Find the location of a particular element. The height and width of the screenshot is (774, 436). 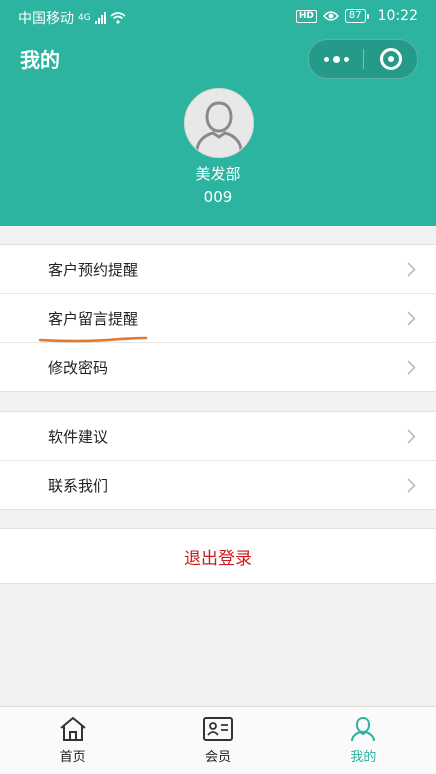

hd-badge: HD is located at coordinates (306, 16).